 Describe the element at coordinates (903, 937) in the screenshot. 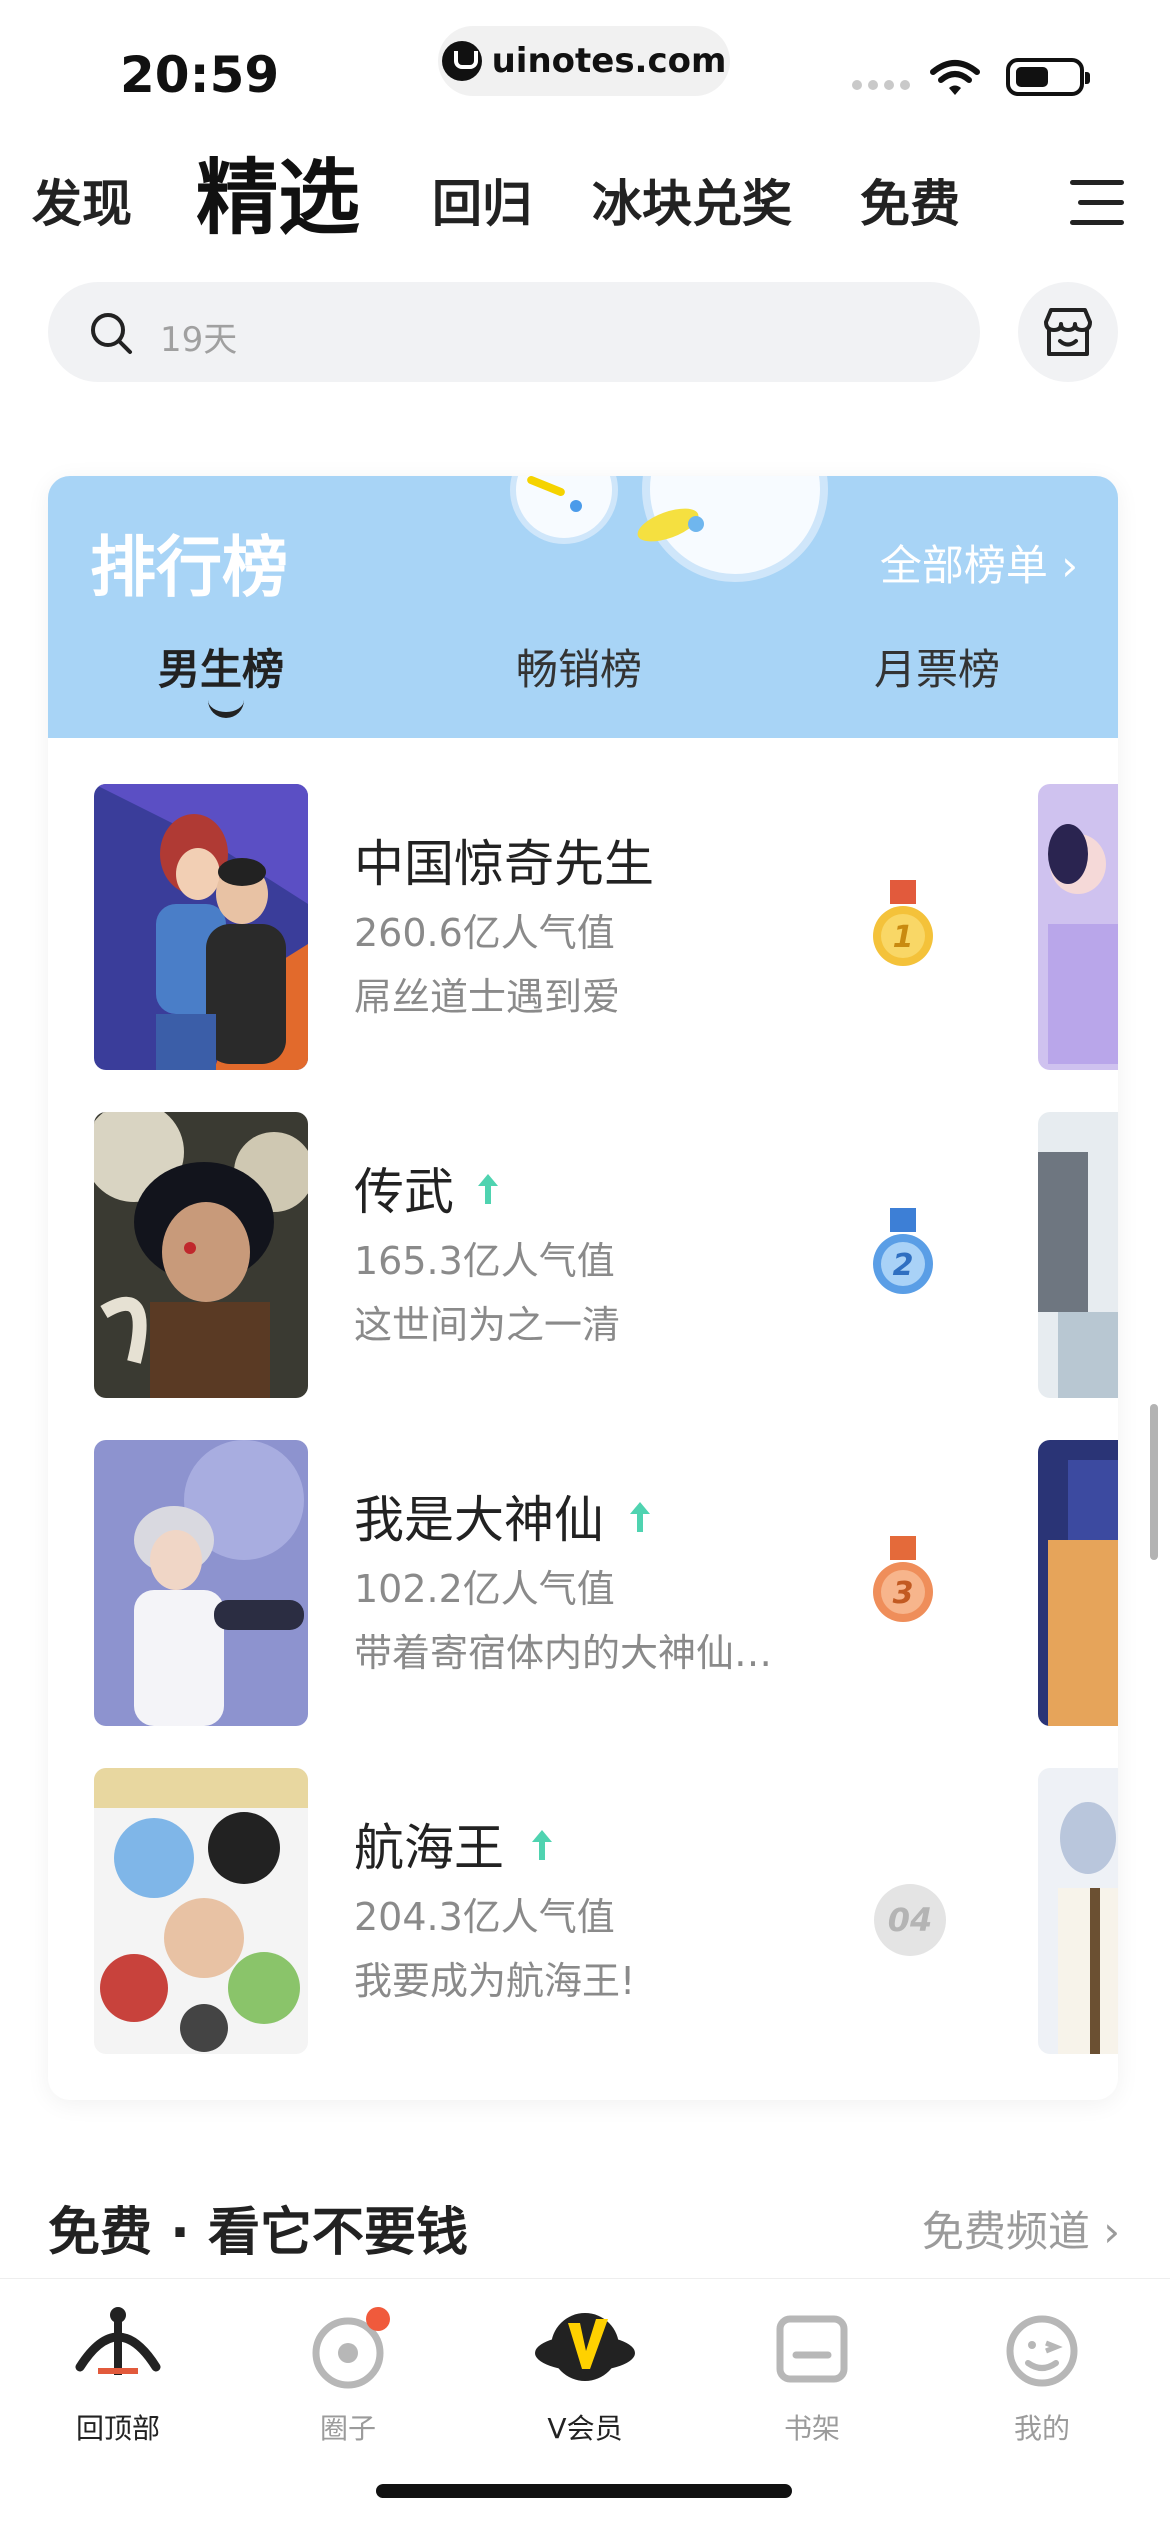

I see `svg-text: 1` at that location.